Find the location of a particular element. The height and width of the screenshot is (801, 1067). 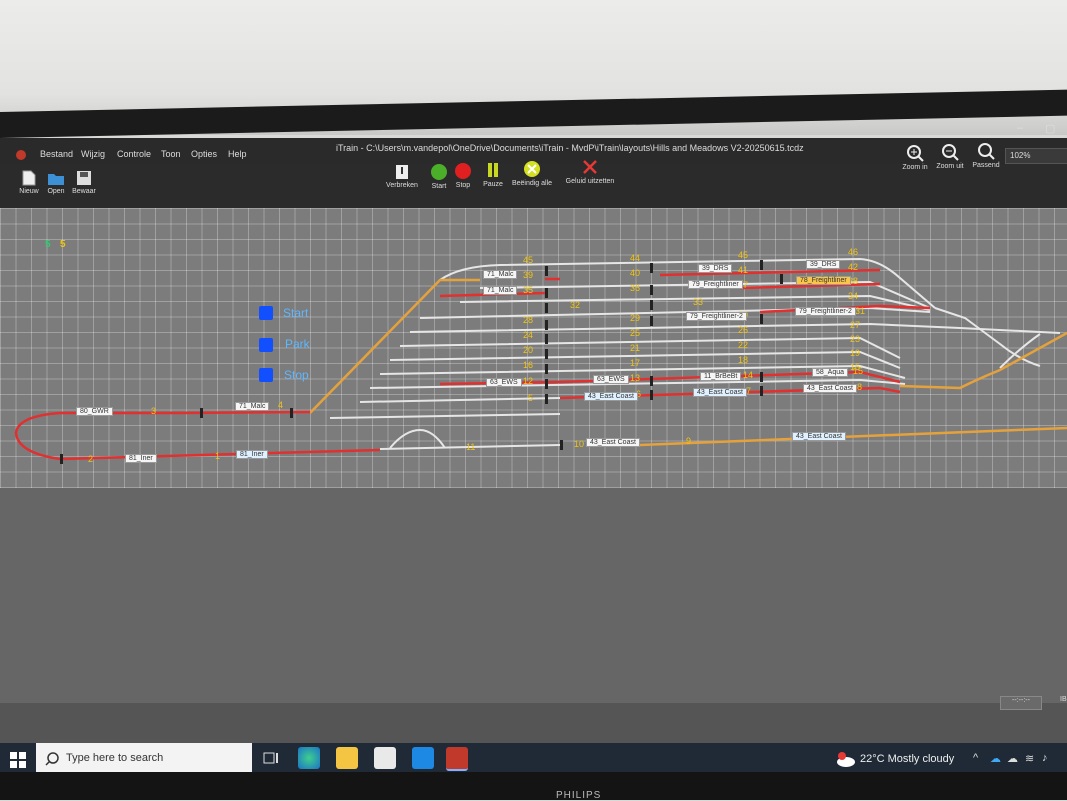

itrain-taskbar-icon is located at coordinates (457, 759).